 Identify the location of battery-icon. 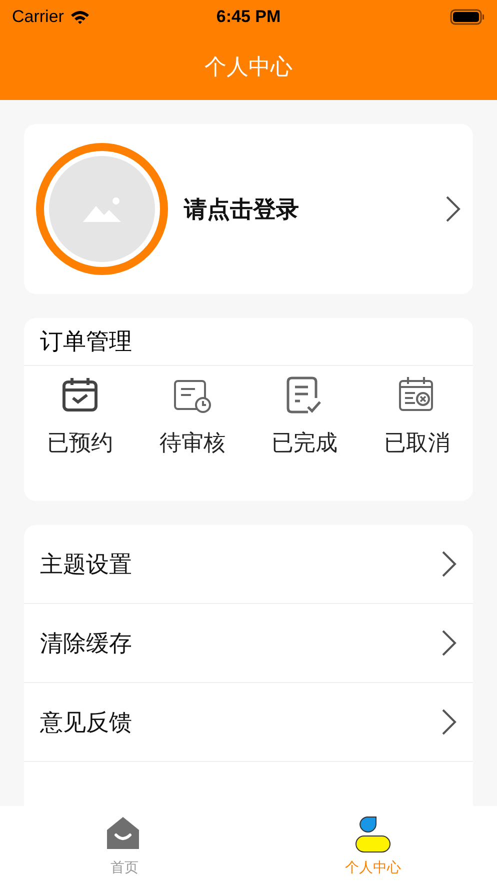
(467, 16).